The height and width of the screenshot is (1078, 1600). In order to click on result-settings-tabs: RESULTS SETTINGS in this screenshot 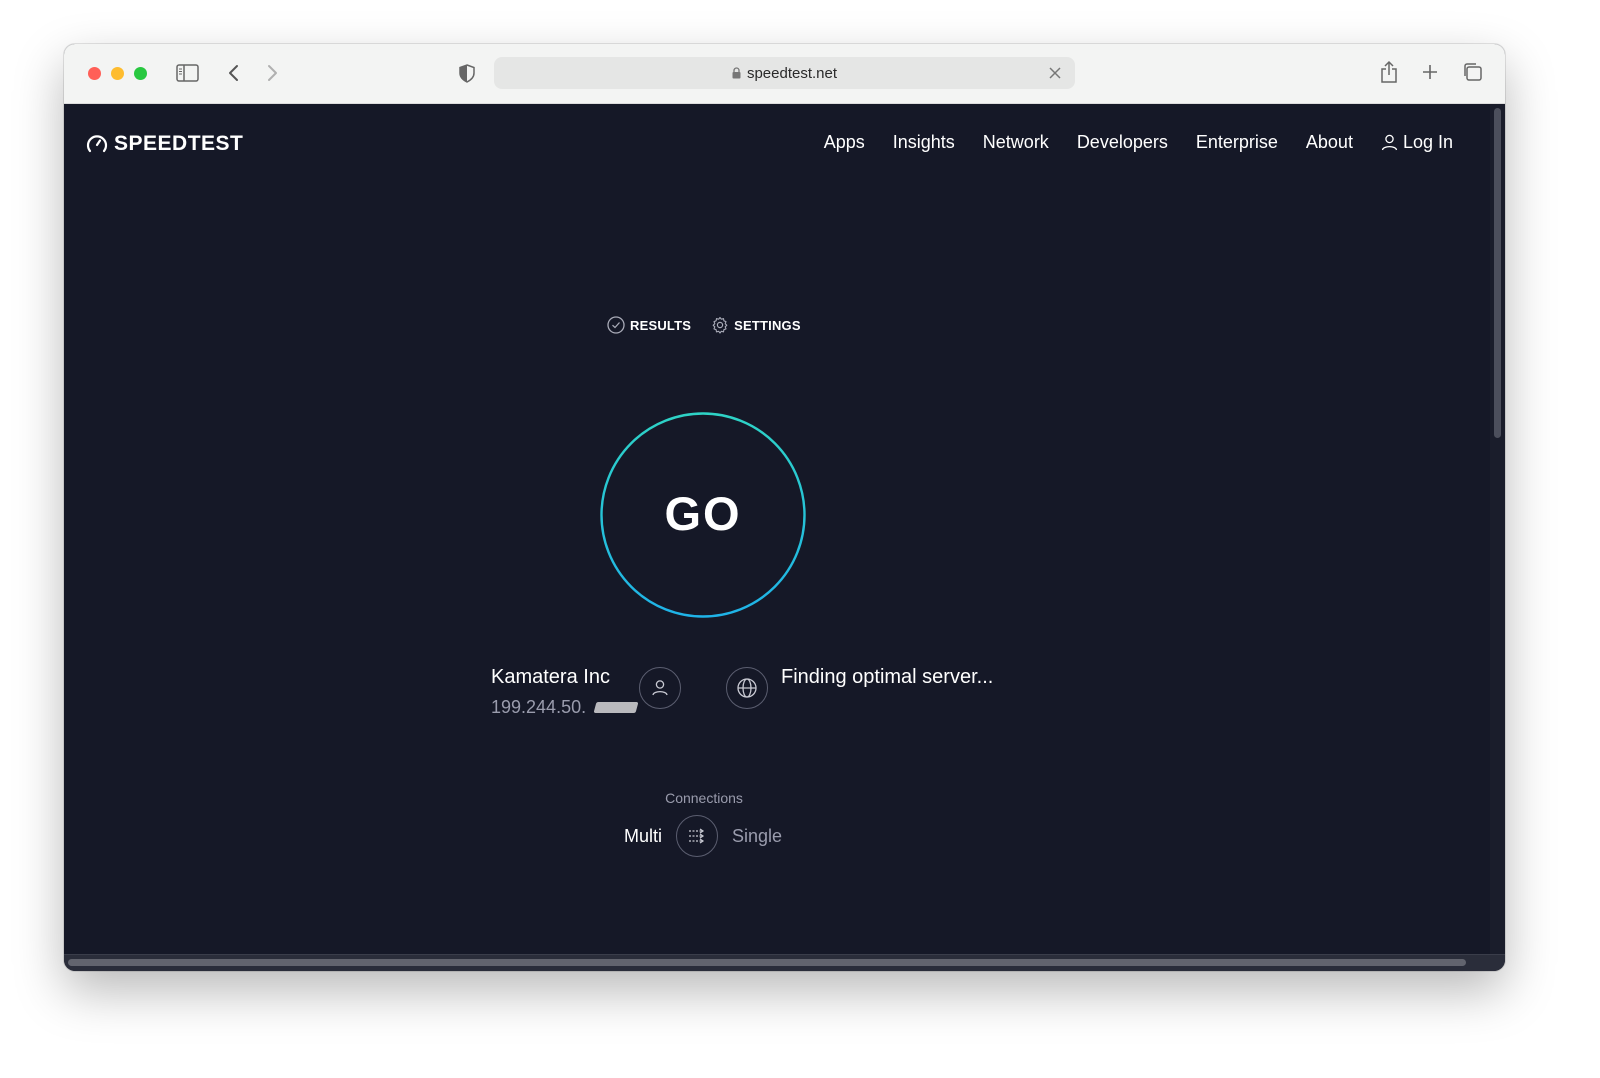, I will do `click(714, 325)`.